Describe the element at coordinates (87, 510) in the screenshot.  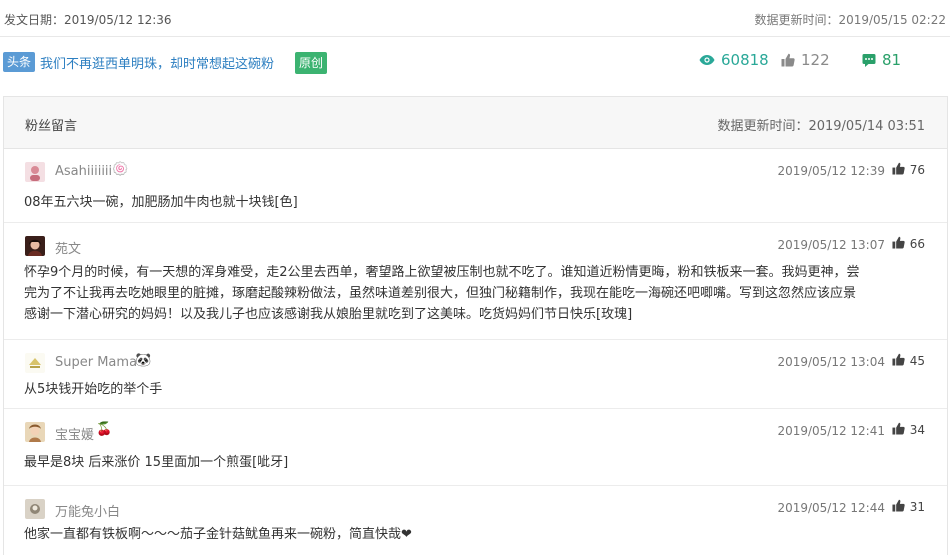
I see `comment-username: 万能兔小白` at that location.